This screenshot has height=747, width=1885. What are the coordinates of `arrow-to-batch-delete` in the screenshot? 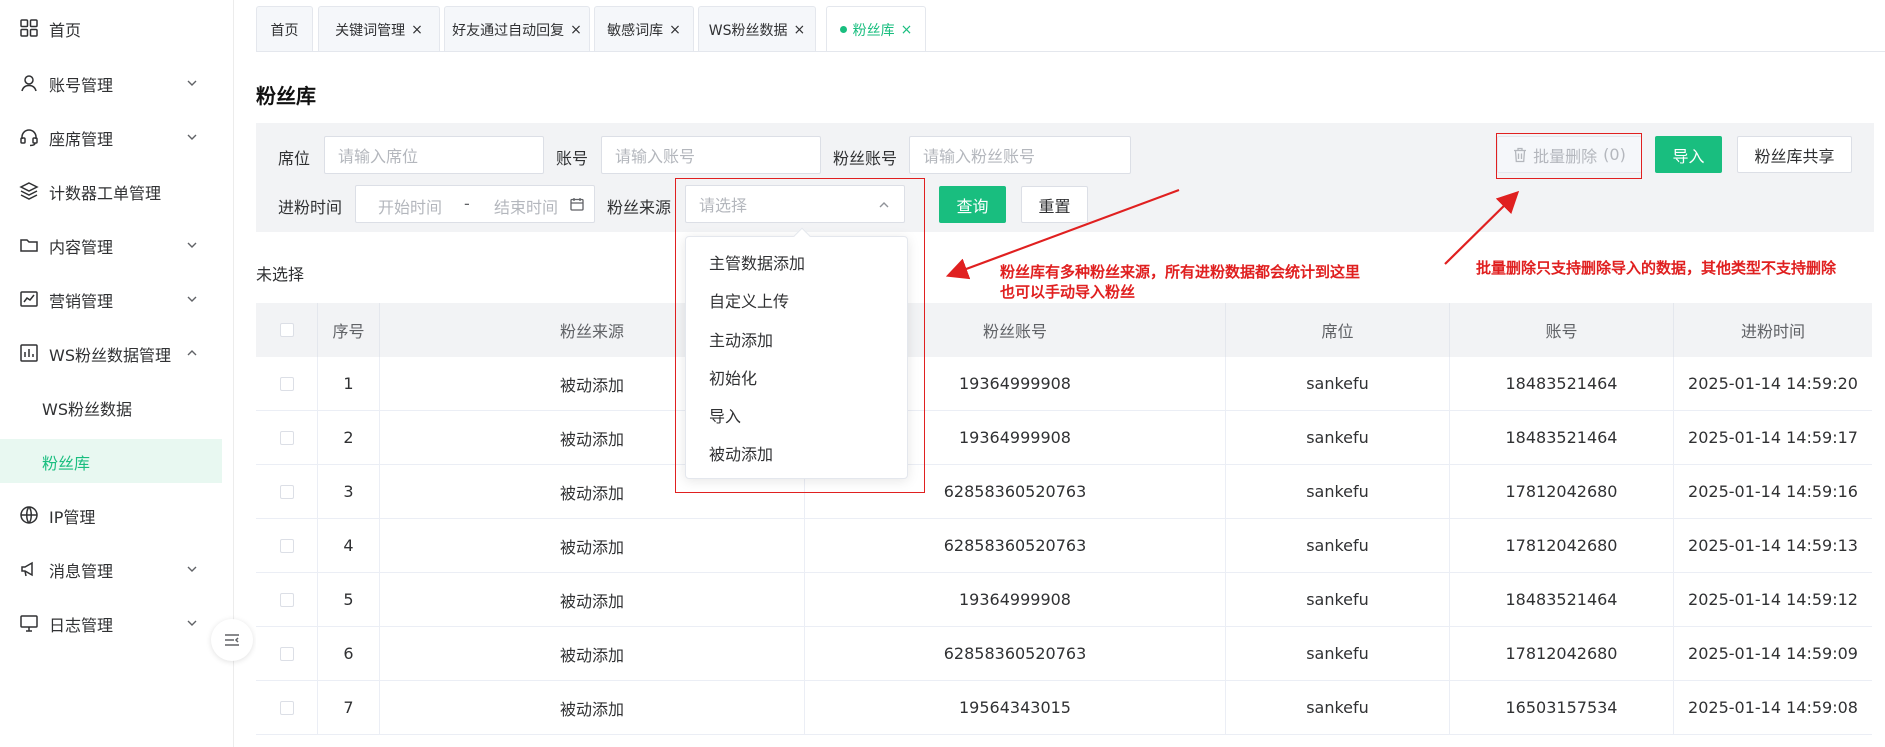 It's located at (1482, 227).